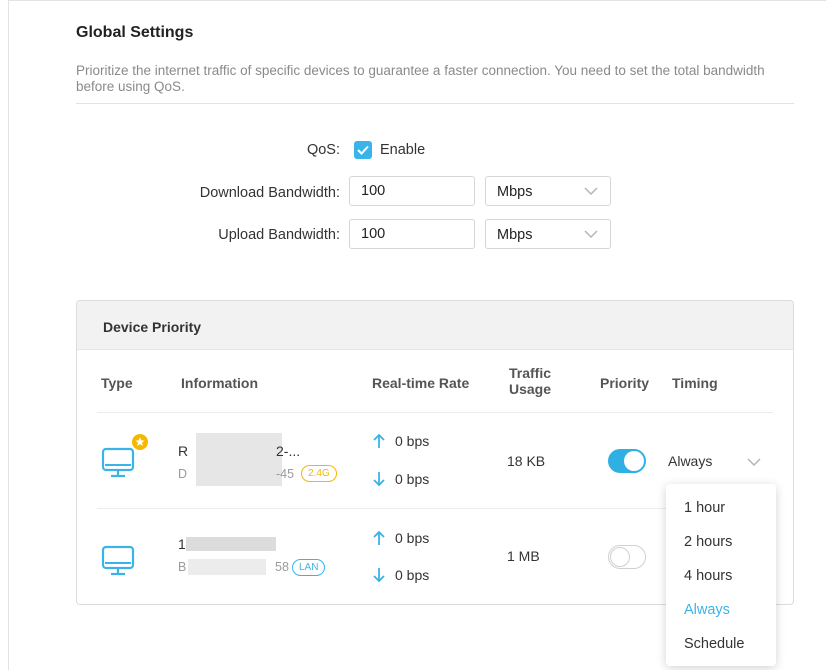  Describe the element at coordinates (279, 235) in the screenshot. I see `upload-bandwidth-label: Upload Bandwidth:` at that location.